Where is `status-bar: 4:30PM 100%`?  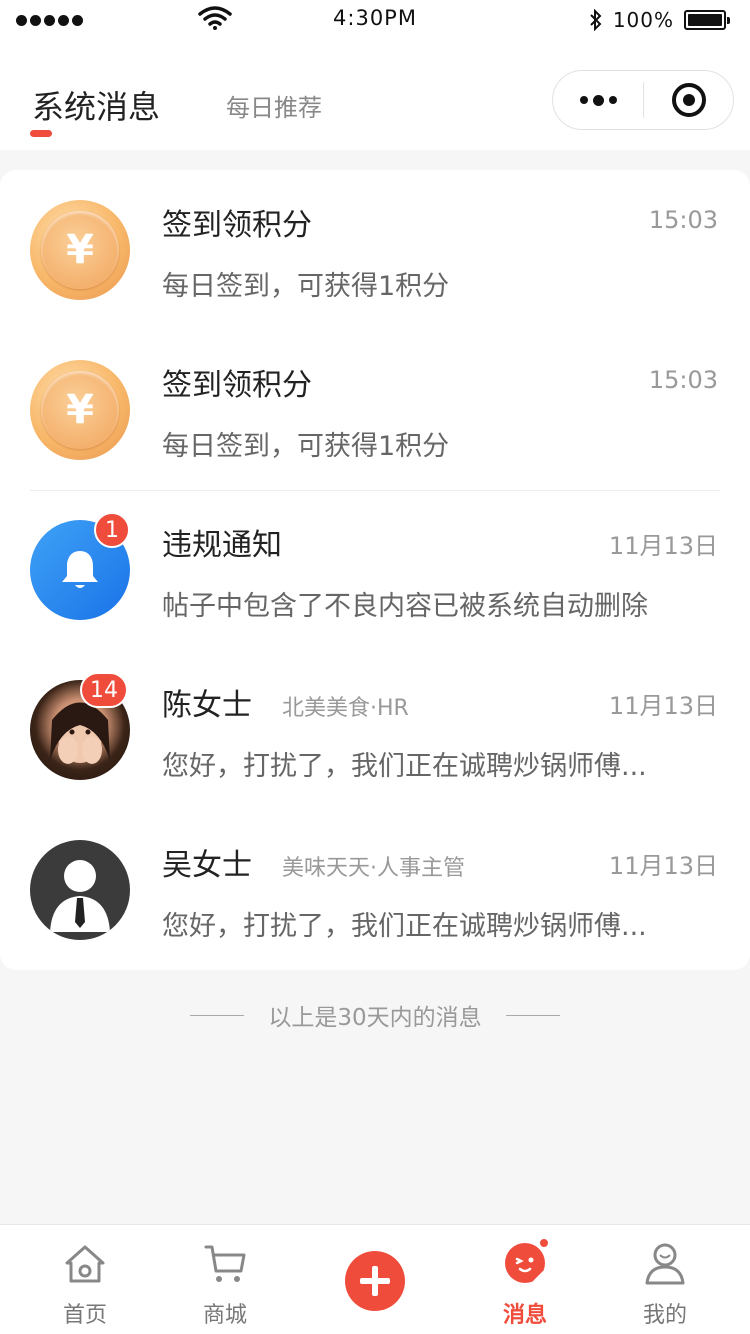 status-bar: 4:30PM 100% is located at coordinates (375, 20).